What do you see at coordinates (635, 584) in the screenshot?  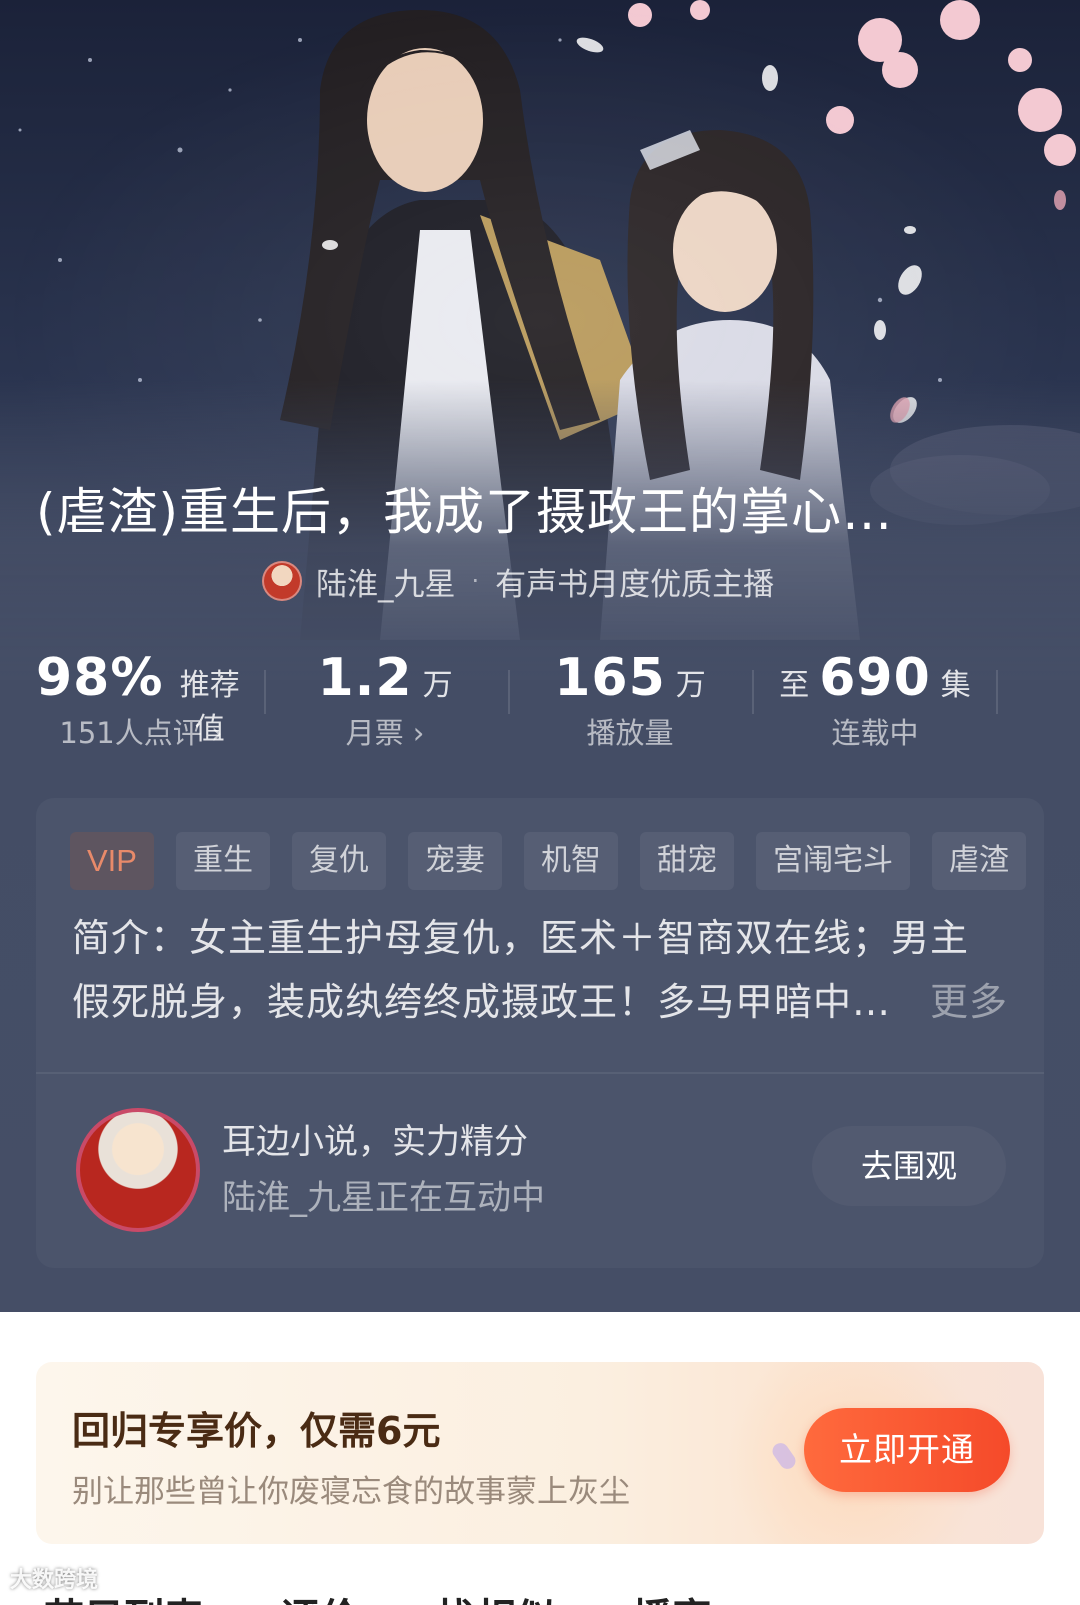 I see `anchor-badge: 有声书月度优质主播` at bounding box center [635, 584].